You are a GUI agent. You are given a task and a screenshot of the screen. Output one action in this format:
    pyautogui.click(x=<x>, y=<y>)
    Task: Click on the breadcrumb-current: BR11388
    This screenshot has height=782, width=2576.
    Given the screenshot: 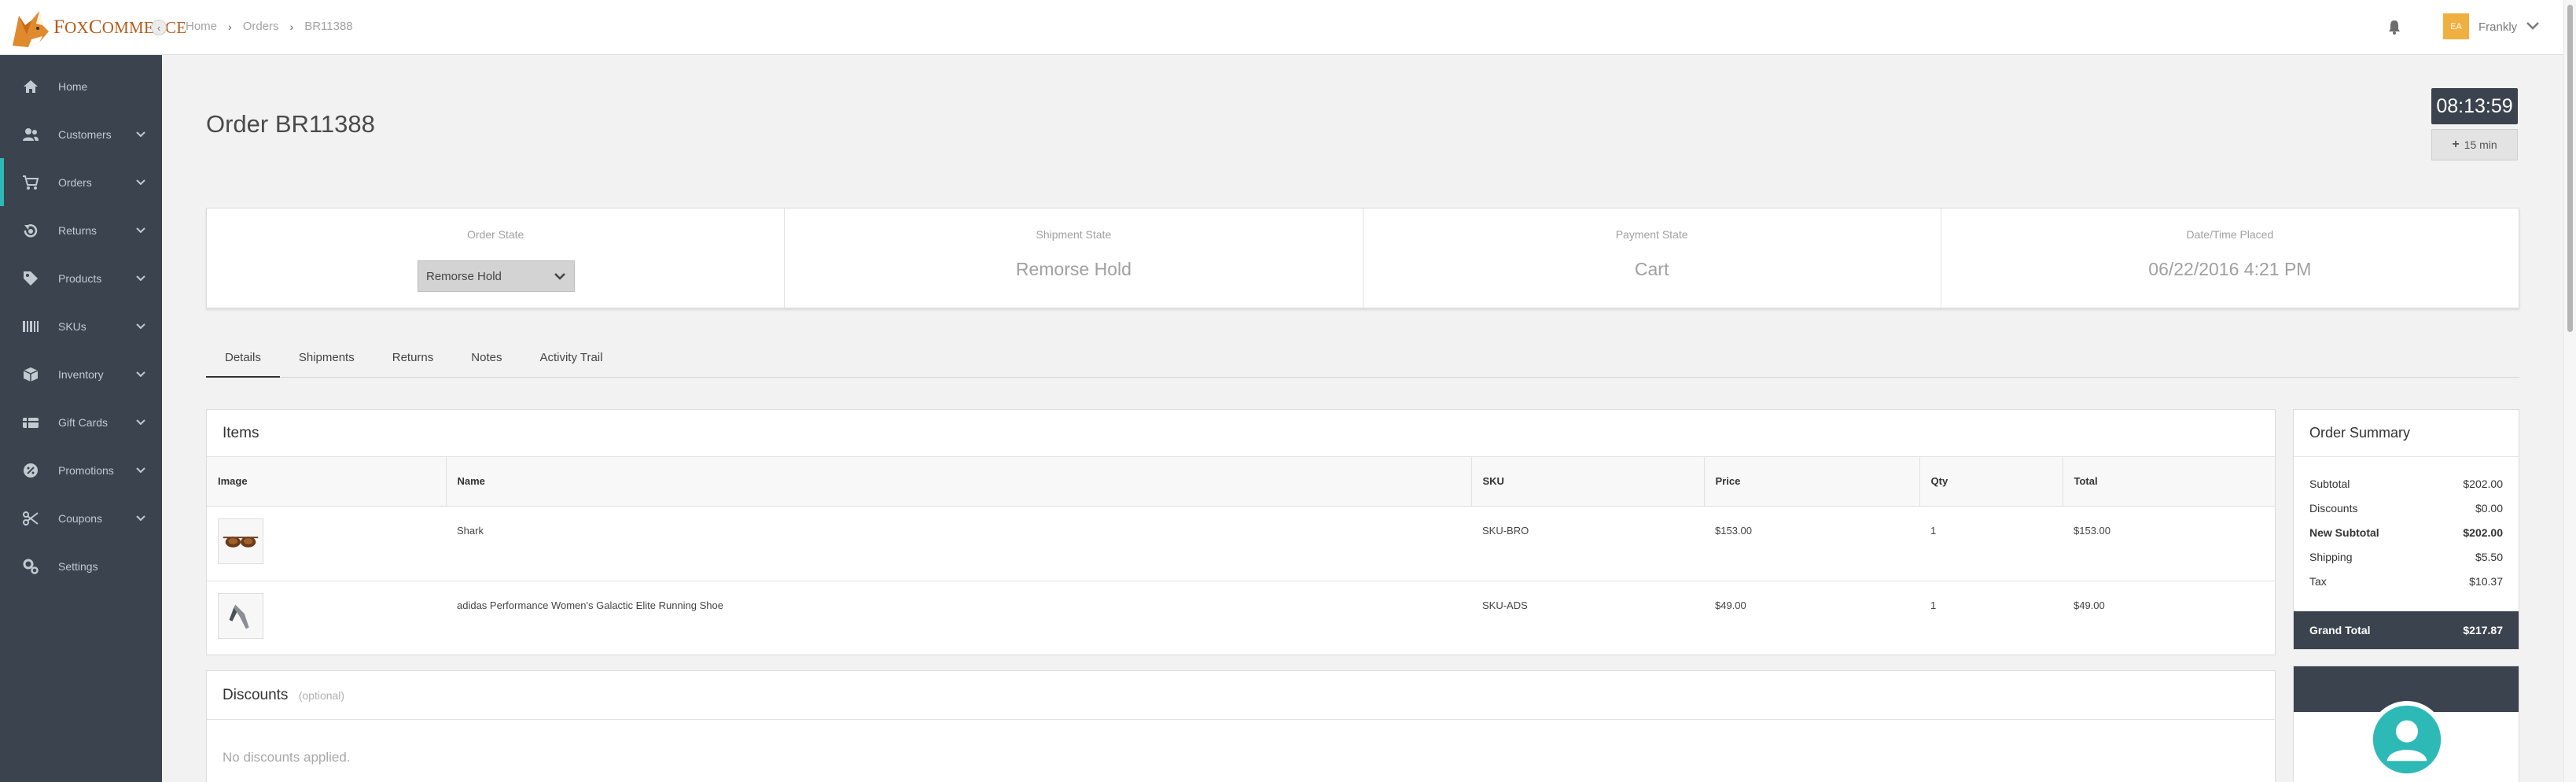 What is the action you would take?
    pyautogui.click(x=328, y=26)
    